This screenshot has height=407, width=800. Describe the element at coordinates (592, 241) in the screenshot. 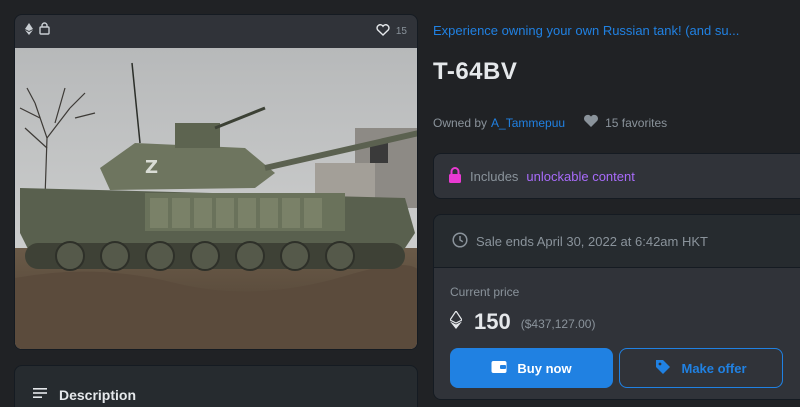

I see `sale-end-text: Sale ends April 30, 2022 at 6:42am HKT` at that location.